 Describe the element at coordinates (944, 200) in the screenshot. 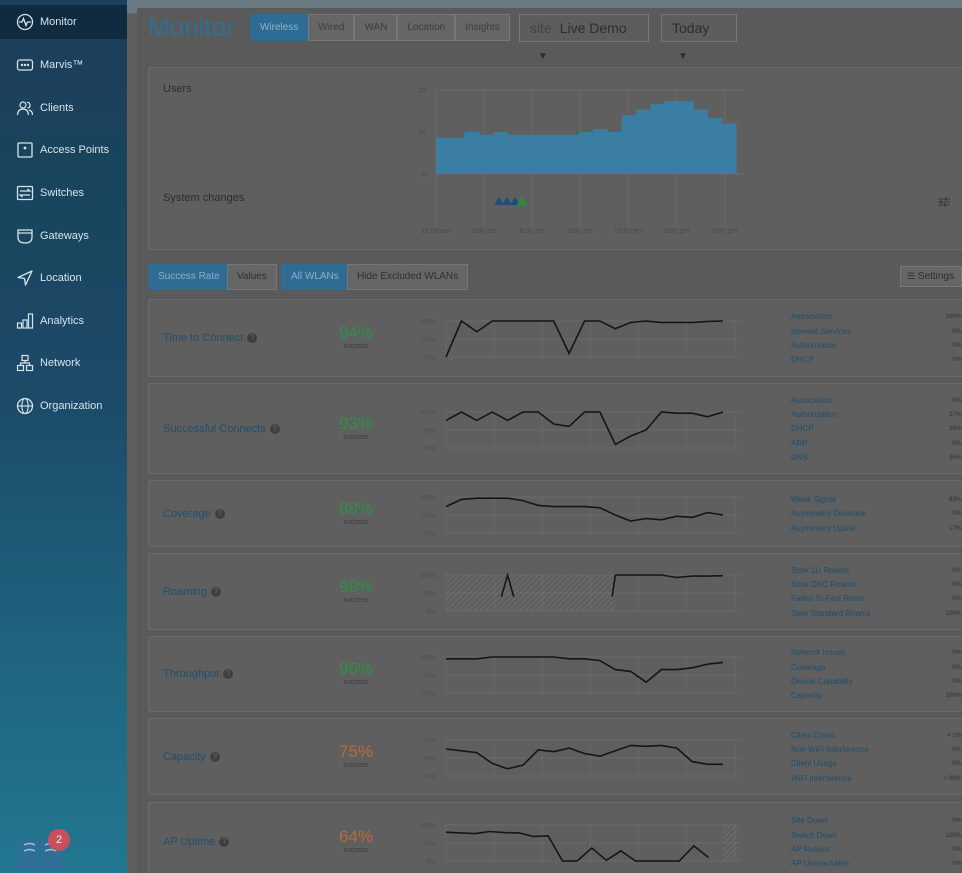

I see `filter-sliders-icon` at that location.